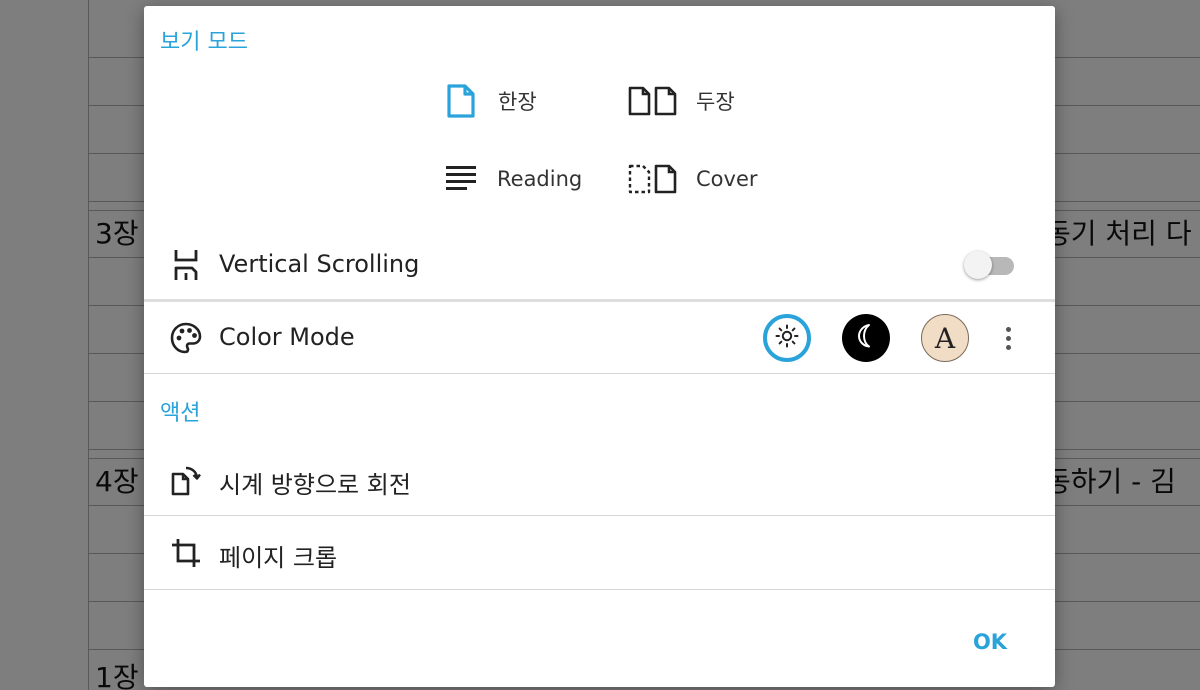 The height and width of the screenshot is (690, 1200). What do you see at coordinates (693, 179) in the screenshot?
I see `view-option-cover: Cover` at bounding box center [693, 179].